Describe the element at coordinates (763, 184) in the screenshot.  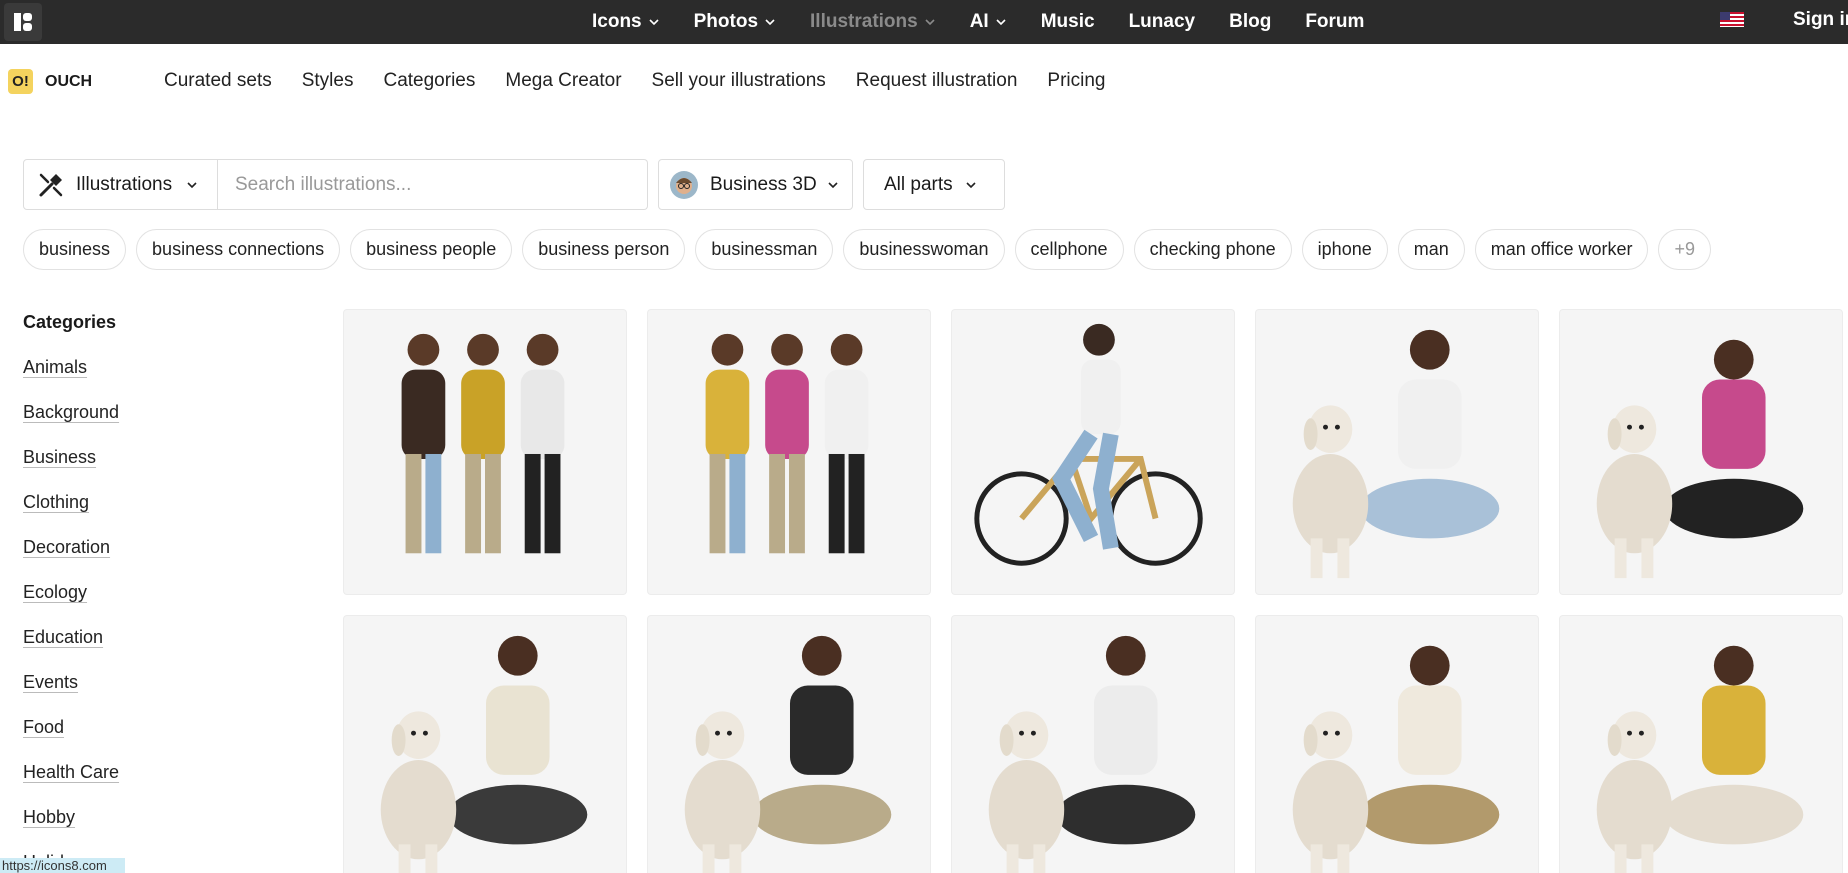
I see `style-label: Business 3D` at that location.